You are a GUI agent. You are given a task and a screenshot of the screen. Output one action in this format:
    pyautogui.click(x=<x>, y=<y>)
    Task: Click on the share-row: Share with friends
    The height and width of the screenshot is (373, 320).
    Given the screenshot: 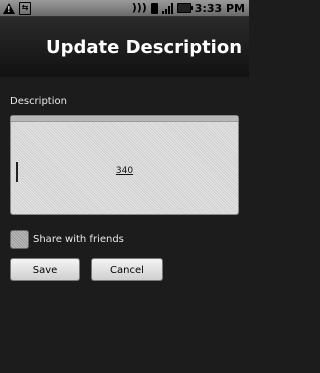 What is the action you would take?
    pyautogui.click(x=67, y=239)
    